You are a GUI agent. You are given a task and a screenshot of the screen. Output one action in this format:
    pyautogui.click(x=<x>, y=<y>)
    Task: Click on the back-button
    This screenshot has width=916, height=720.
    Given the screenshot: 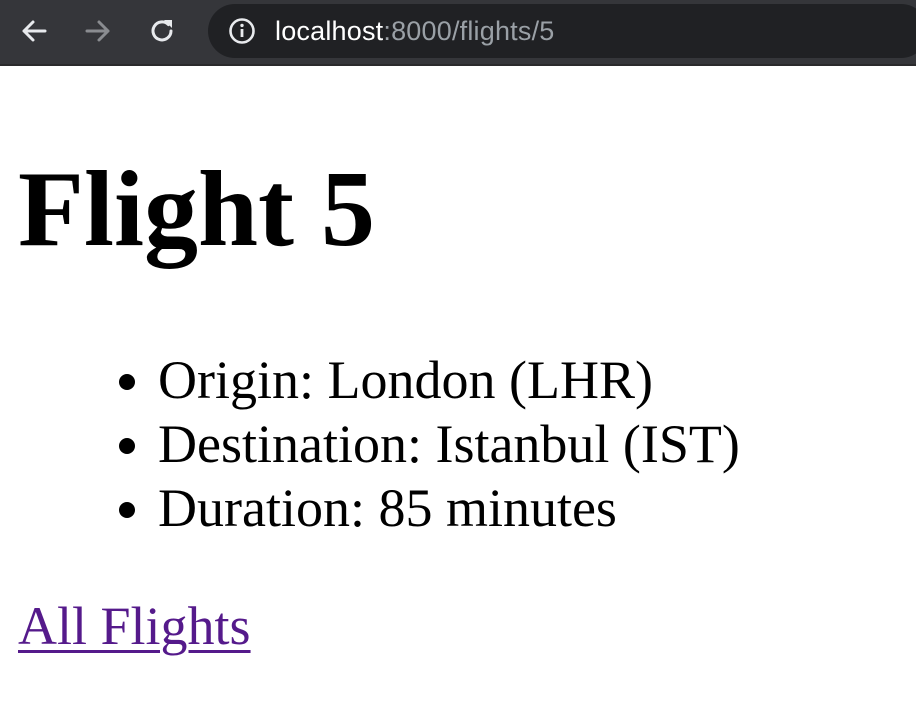 What is the action you would take?
    pyautogui.click(x=34, y=31)
    